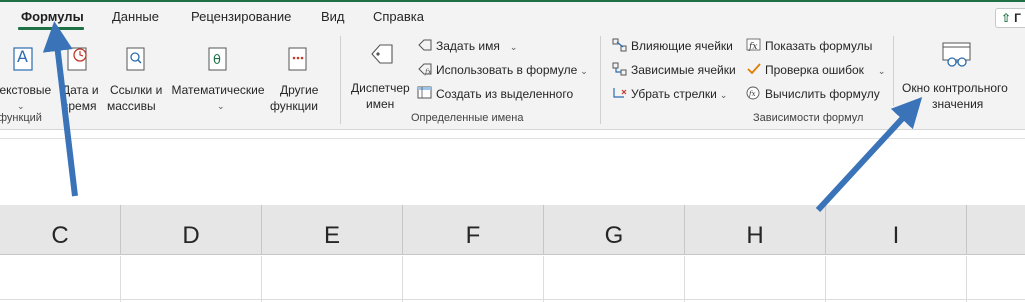  I want to click on define-name-button: Задать имя ⌄, so click(467, 46).